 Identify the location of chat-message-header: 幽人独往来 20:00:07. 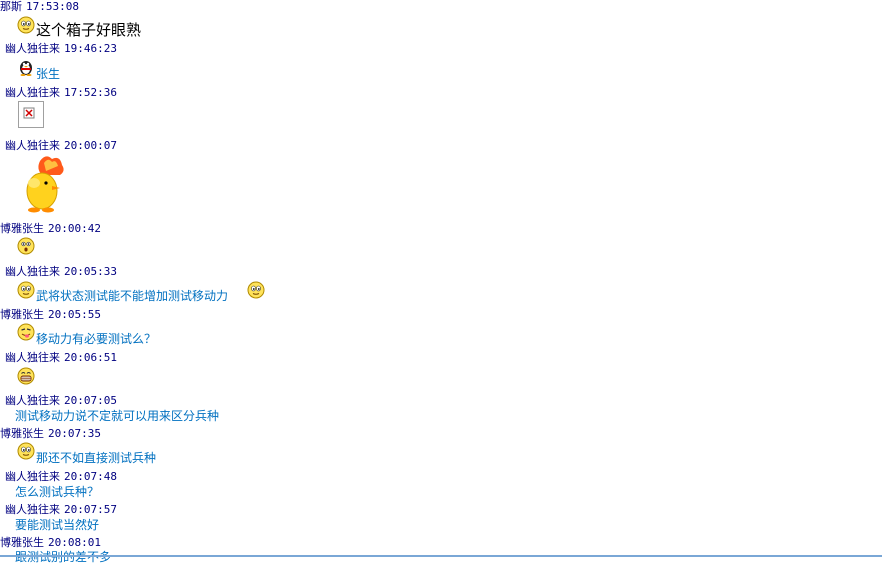
(61, 145).